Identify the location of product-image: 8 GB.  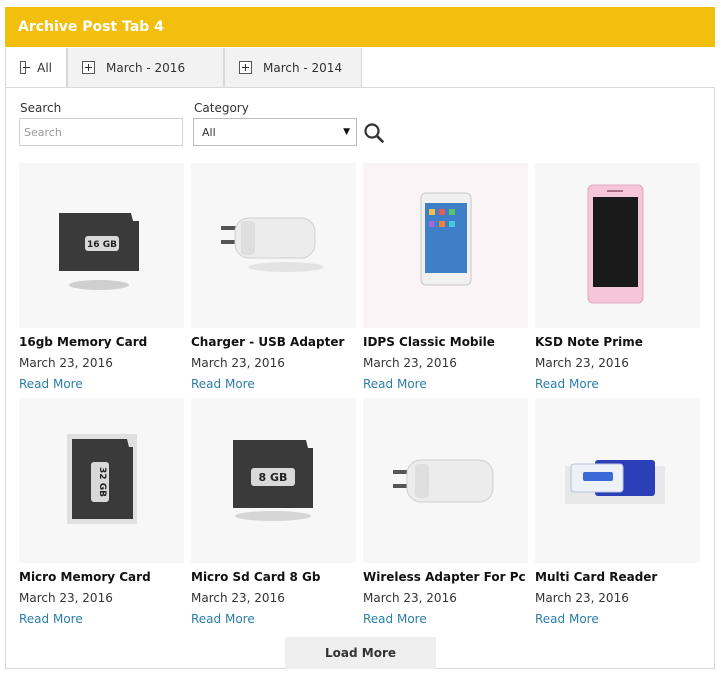
(273, 480).